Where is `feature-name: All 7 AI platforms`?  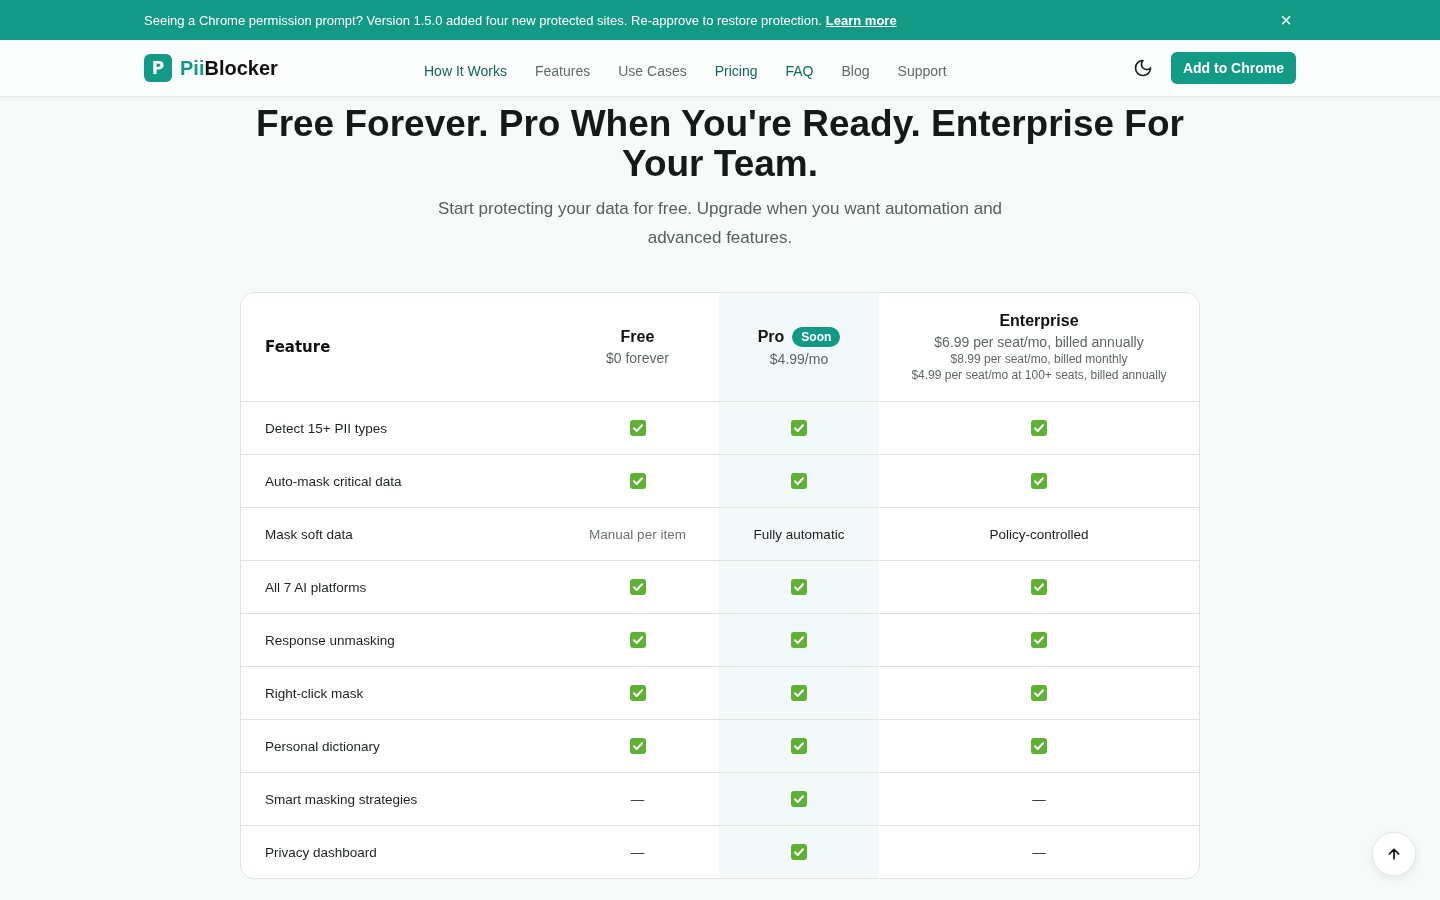 feature-name: All 7 AI platforms is located at coordinates (316, 587).